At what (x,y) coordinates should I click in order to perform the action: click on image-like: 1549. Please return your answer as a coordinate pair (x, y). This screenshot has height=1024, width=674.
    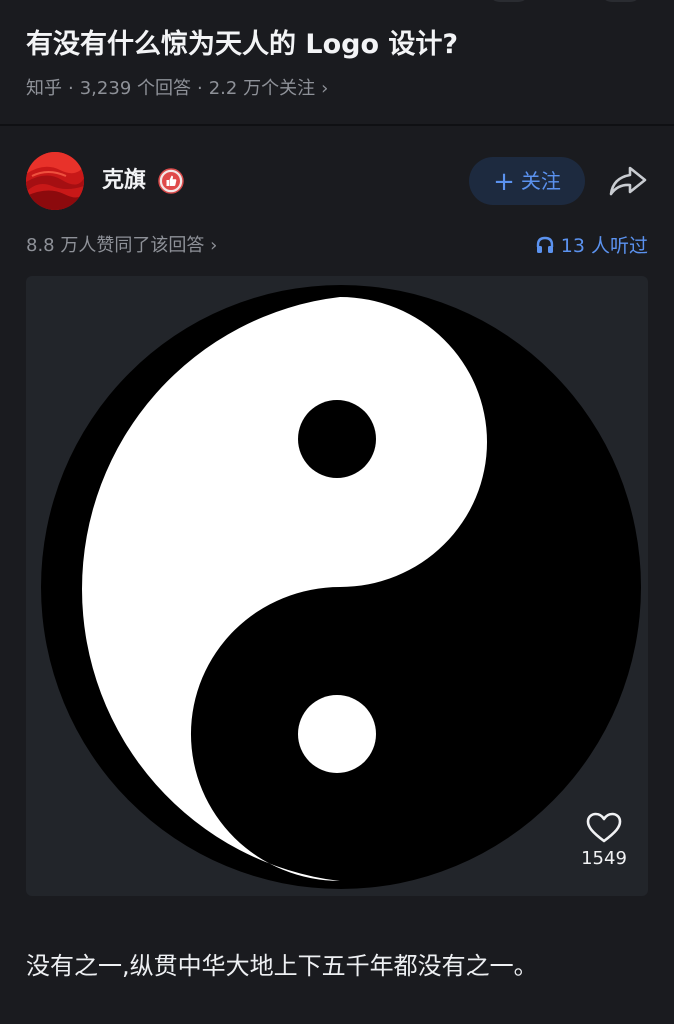
    Looking at the image, I should click on (604, 842).